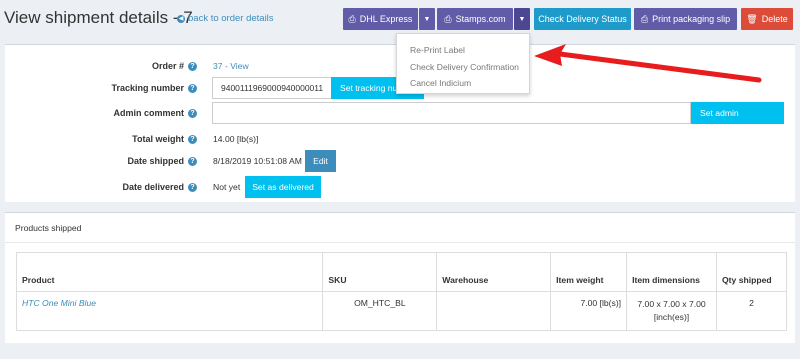  Describe the element at coordinates (320, 161) in the screenshot. I see `edit-date-button: Edit` at that location.